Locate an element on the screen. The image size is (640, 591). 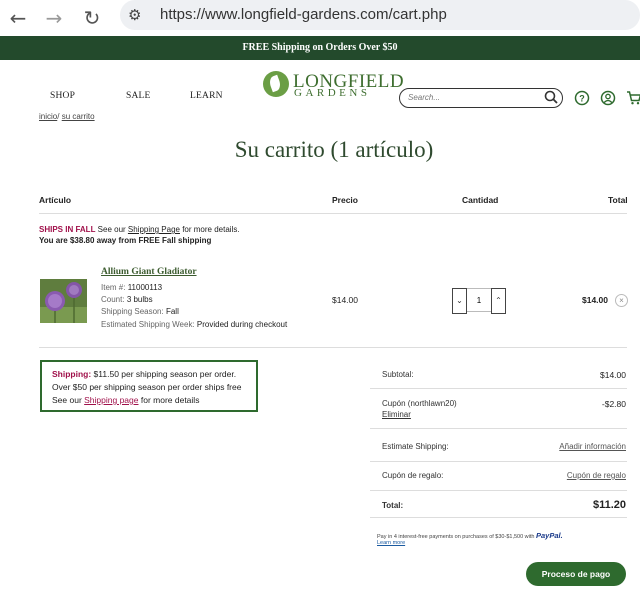
header-quantity: Cantidad is located at coordinates (480, 200).